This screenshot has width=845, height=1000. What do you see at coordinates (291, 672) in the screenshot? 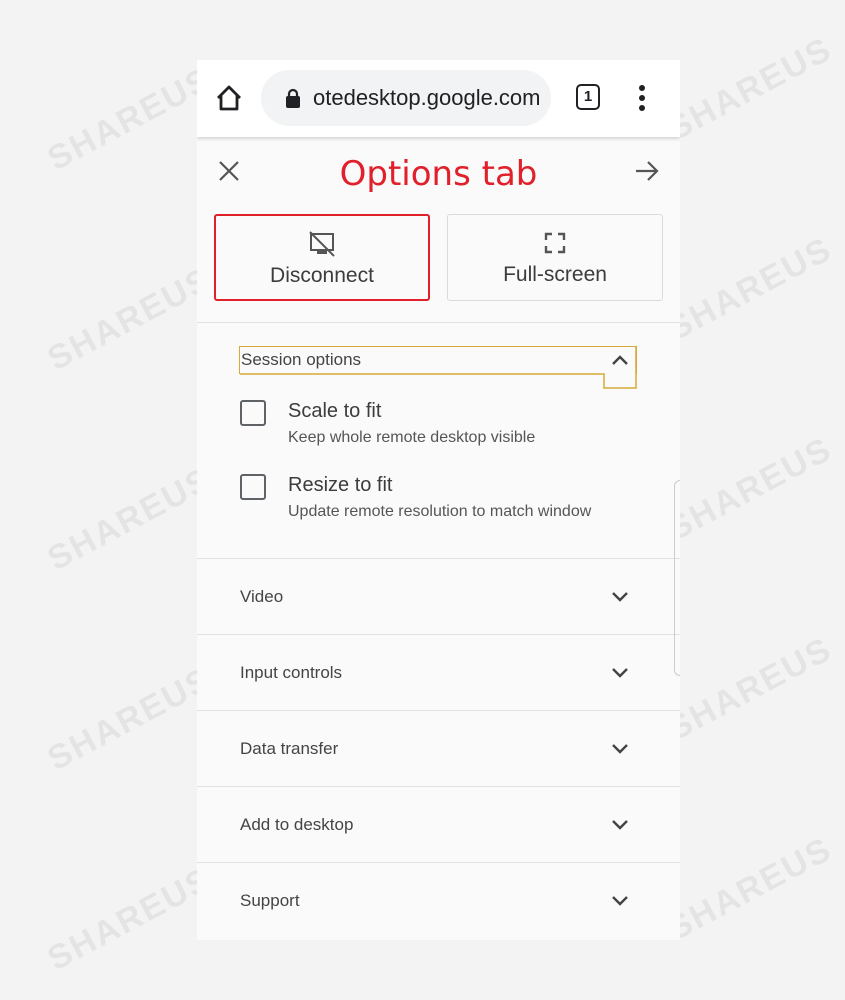
I see `section-label: Input controls` at bounding box center [291, 672].